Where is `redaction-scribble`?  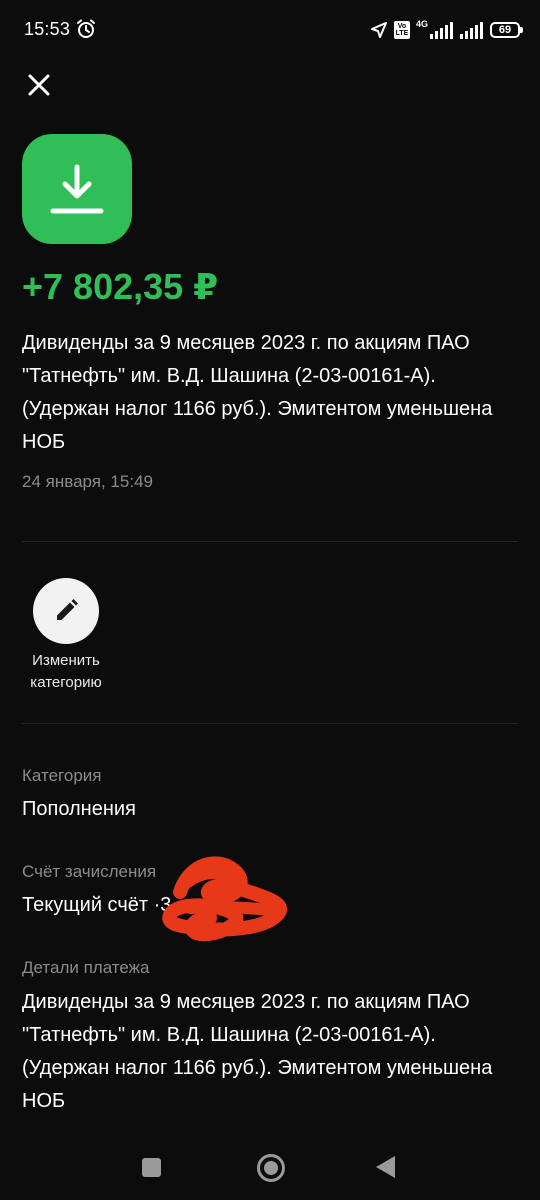 redaction-scribble is located at coordinates (224, 899).